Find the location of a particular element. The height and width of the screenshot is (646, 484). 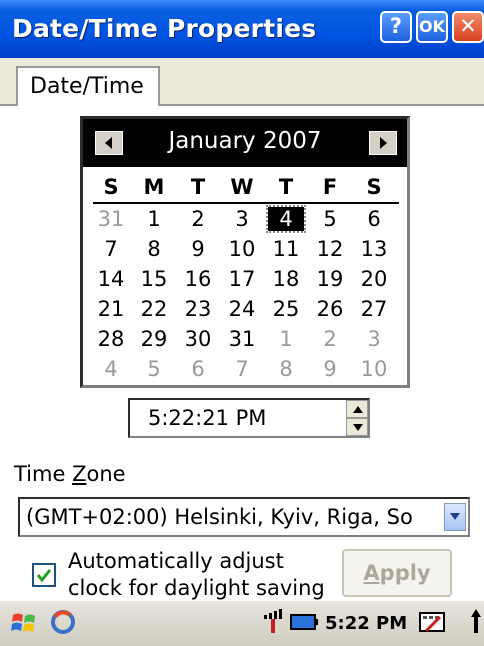

signal-icon is located at coordinates (275, 622).